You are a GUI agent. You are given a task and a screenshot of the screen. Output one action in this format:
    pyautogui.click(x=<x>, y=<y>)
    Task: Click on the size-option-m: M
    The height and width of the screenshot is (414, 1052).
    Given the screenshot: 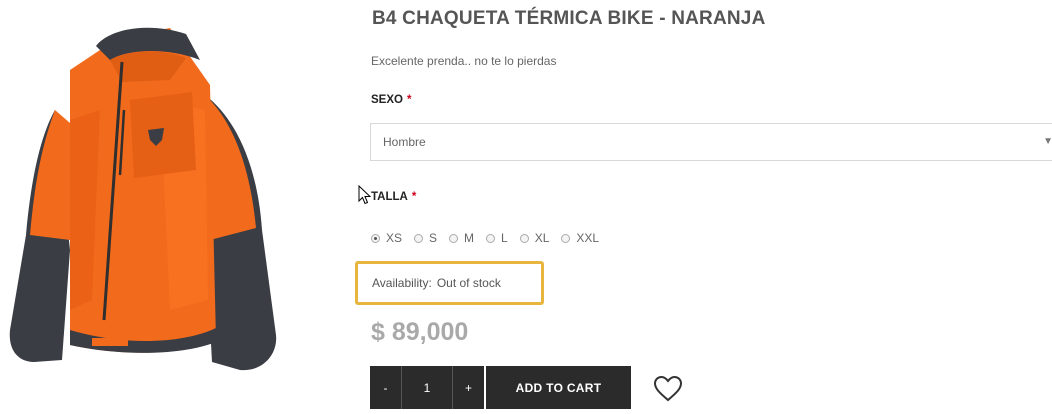 What is the action you would take?
    pyautogui.click(x=461, y=238)
    